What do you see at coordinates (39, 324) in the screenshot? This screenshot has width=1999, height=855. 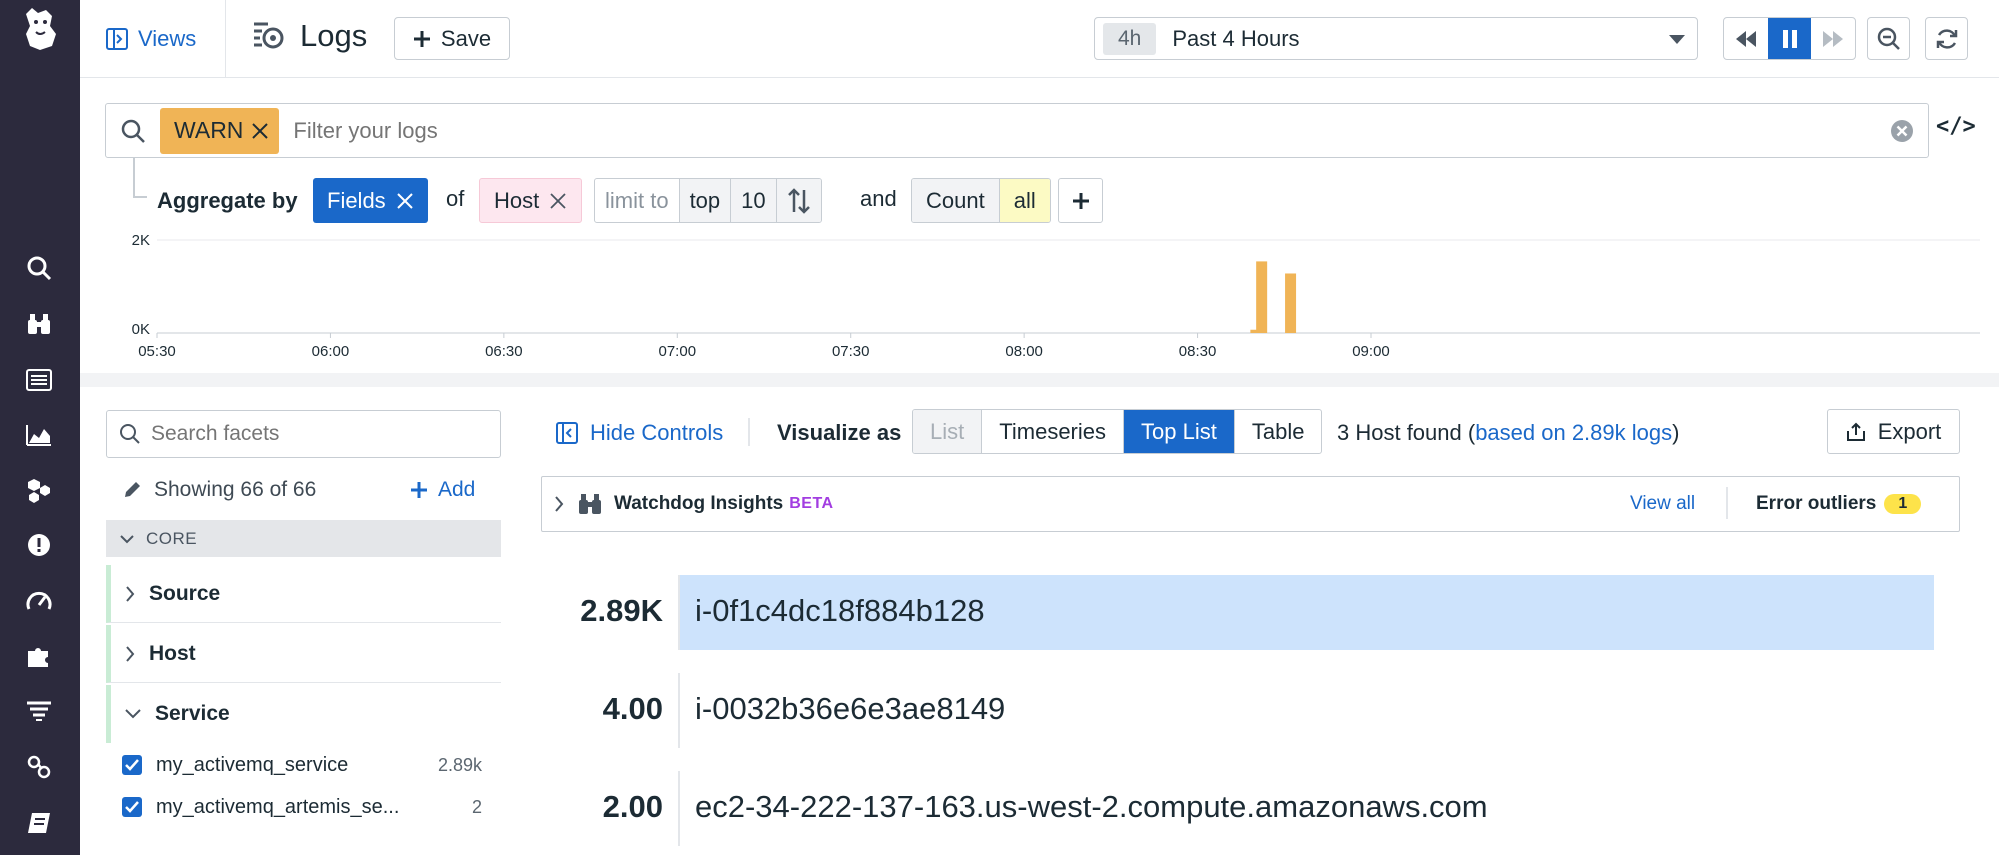 I see `binoculars-nav-icon` at bounding box center [39, 324].